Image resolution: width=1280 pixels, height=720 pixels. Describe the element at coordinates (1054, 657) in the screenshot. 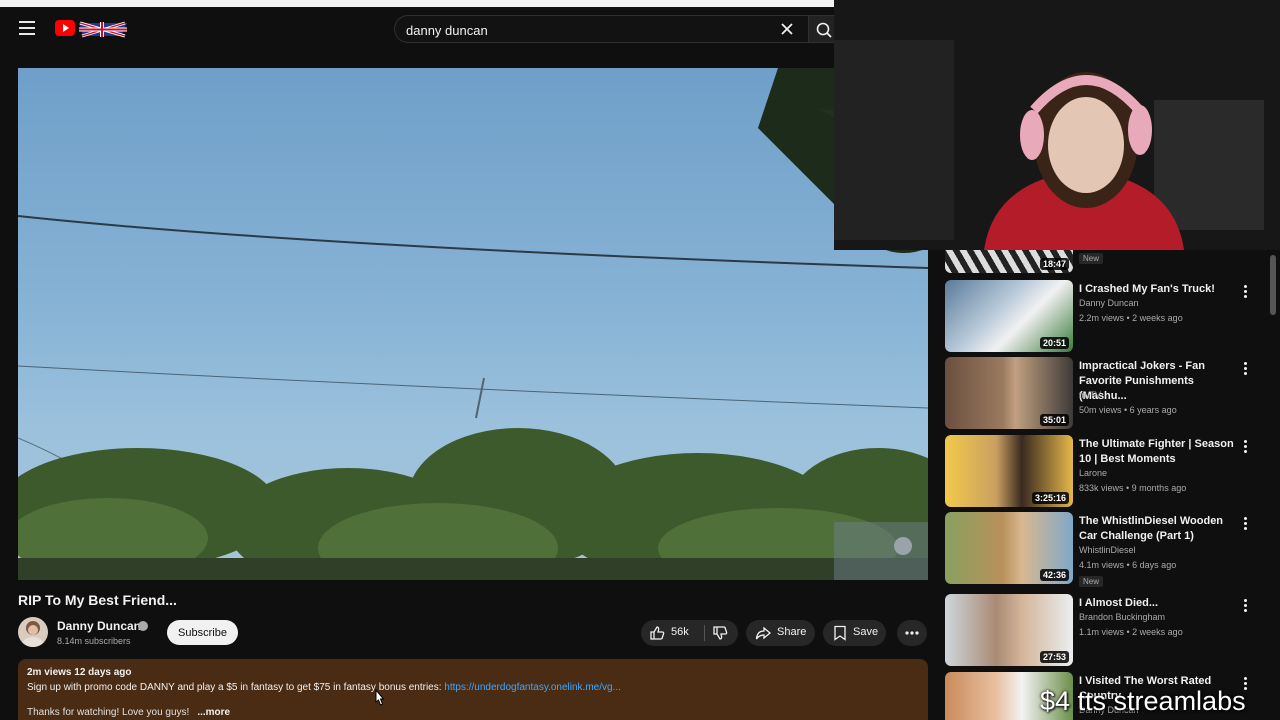

I see `video-duration: 27:53` at that location.